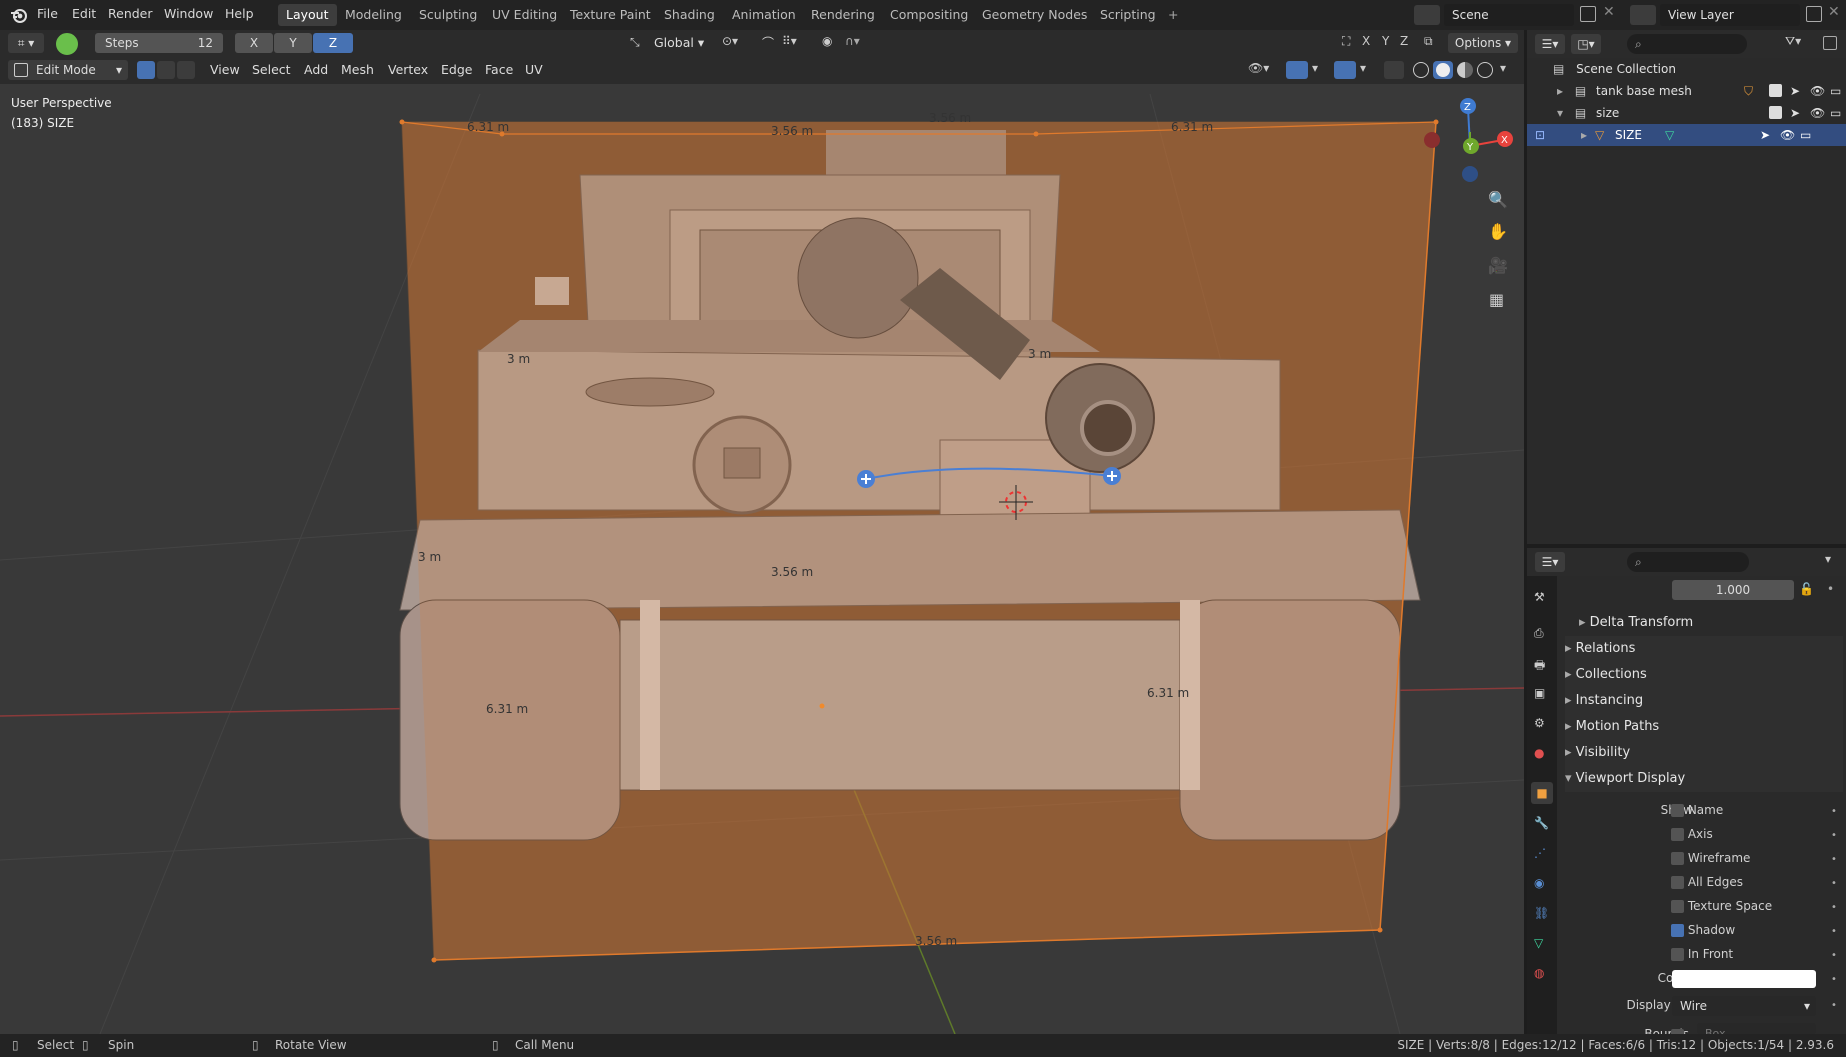  Describe the element at coordinates (1258, 68) in the screenshot. I see `visibility-icon: 👁▾` at that location.